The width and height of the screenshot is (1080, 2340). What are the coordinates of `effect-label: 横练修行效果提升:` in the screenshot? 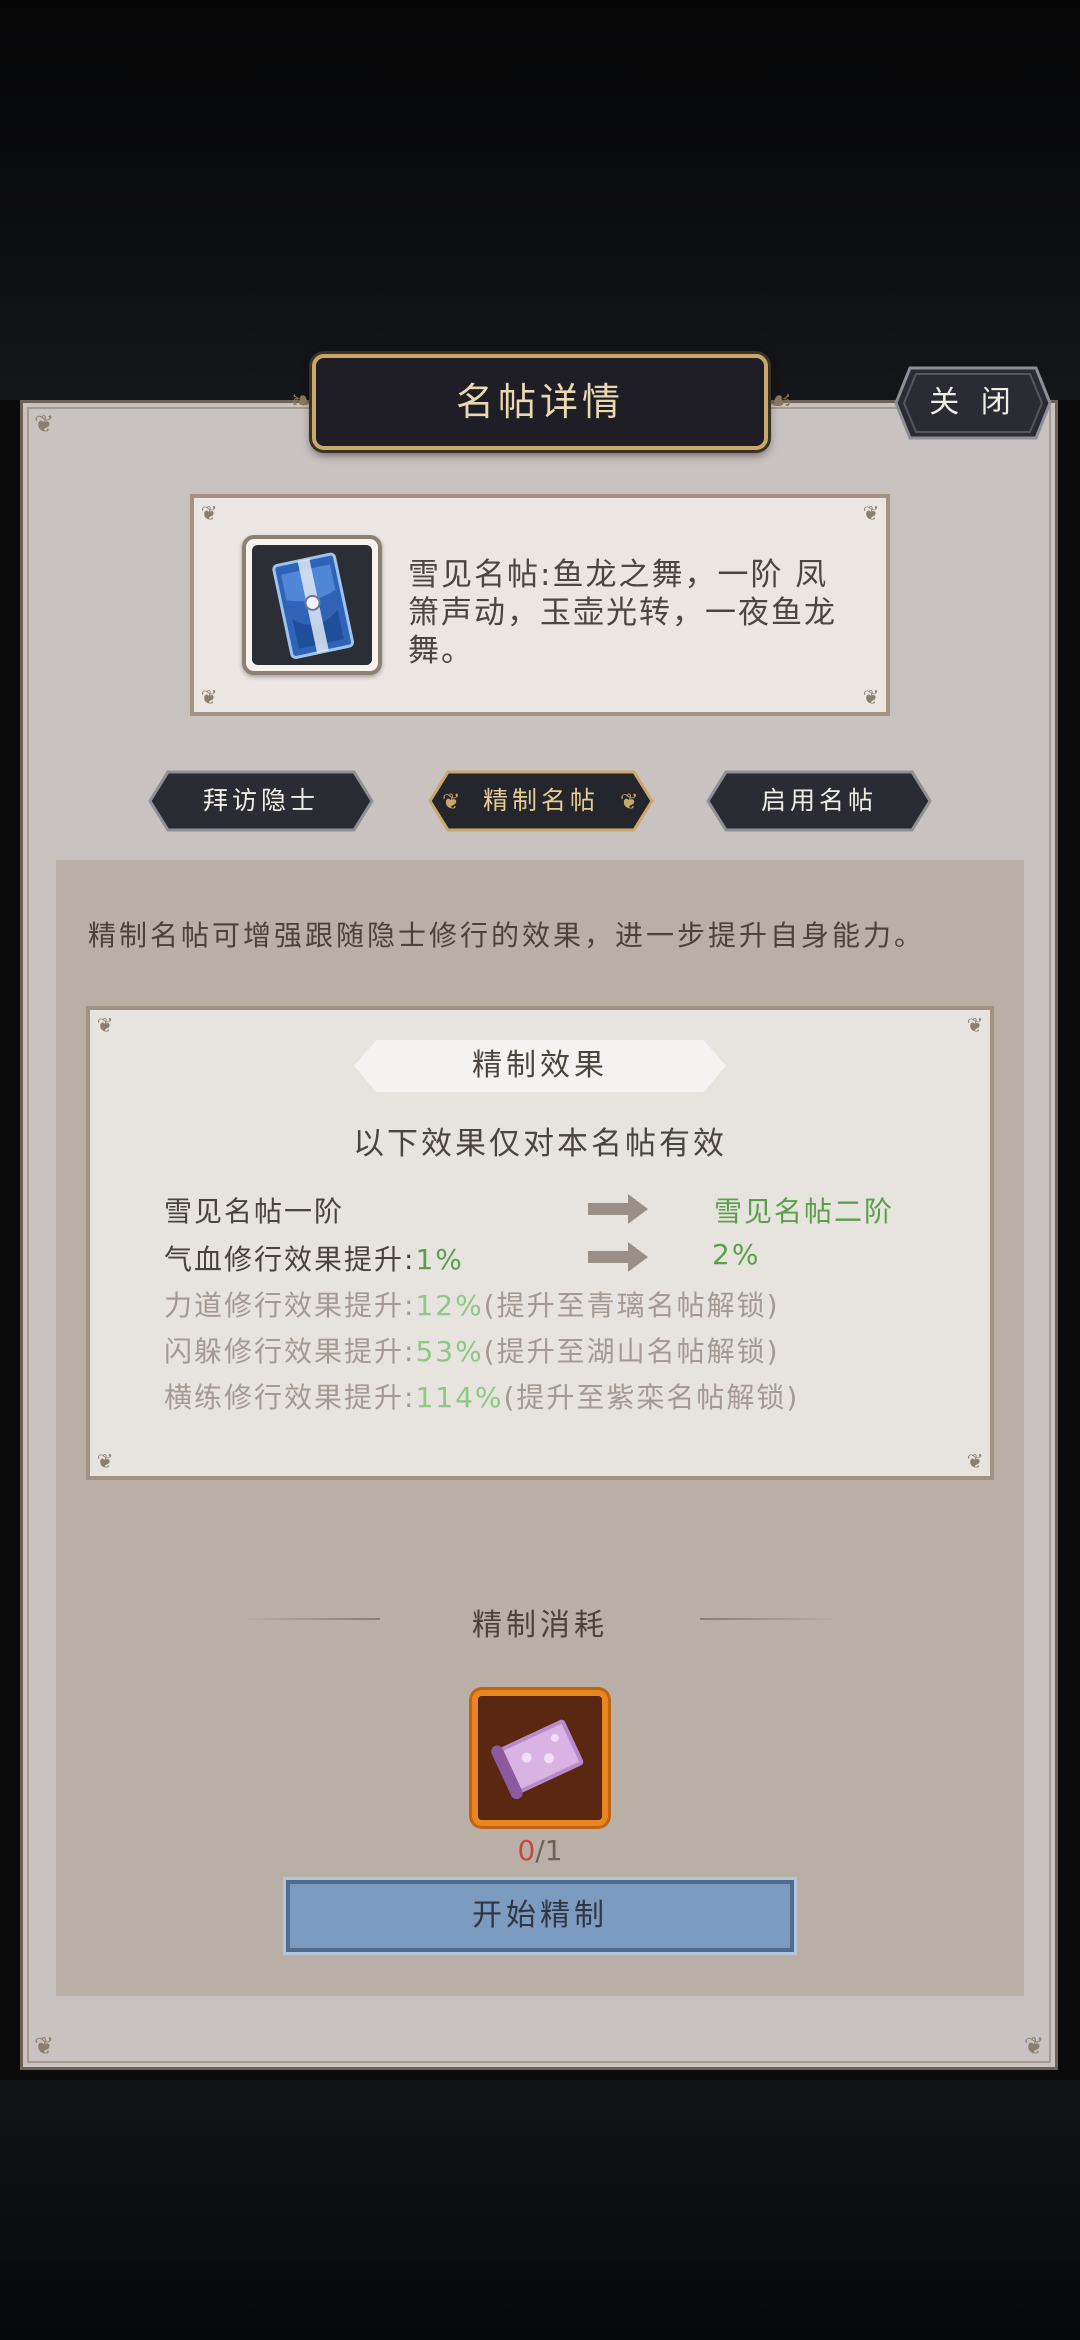 It's located at (290, 1397).